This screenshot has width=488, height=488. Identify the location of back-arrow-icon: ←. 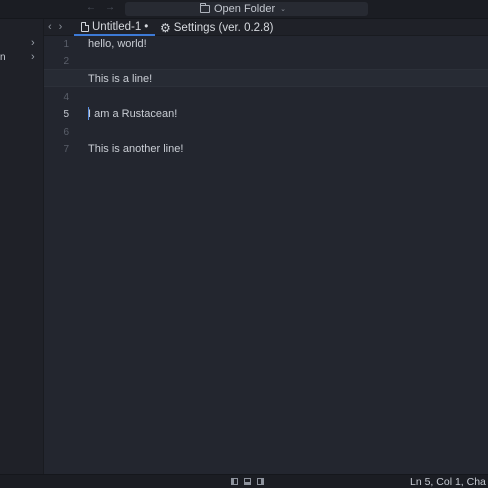
(91, 7).